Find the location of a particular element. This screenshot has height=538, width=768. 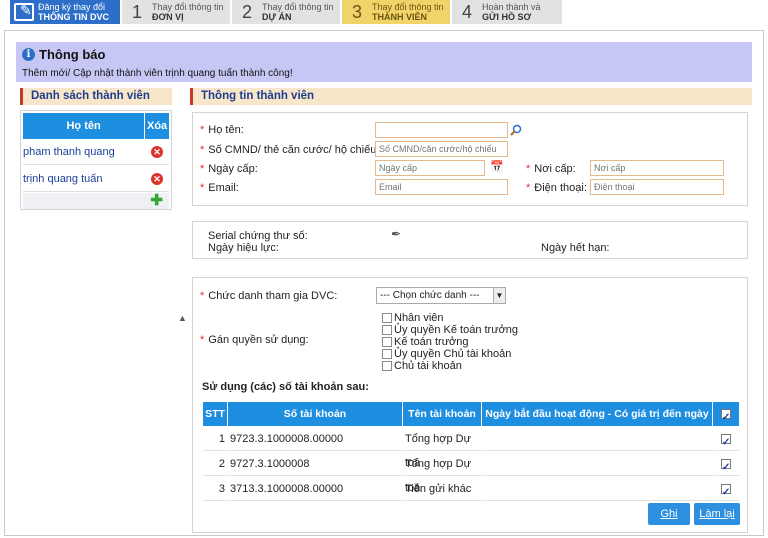

issue-date-input is located at coordinates (430, 168).